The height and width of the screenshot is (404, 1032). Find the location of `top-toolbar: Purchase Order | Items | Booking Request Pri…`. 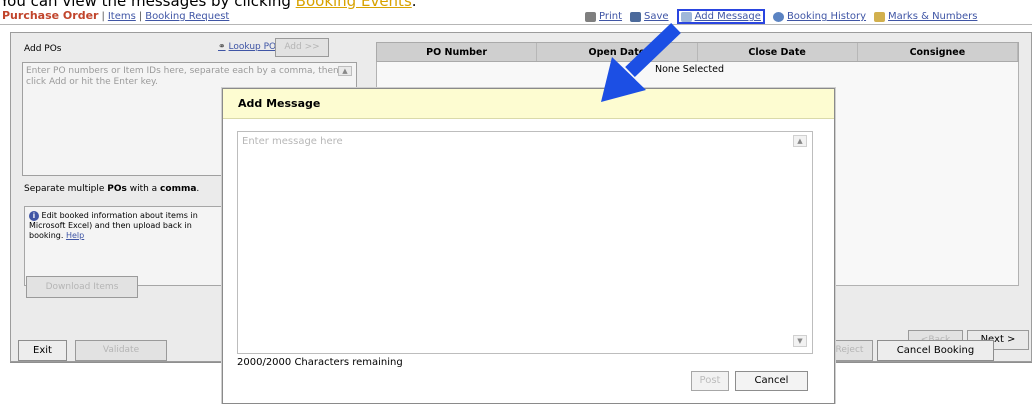

top-toolbar: Purchase Order | Items | Booking Request Pri… is located at coordinates (516, 17).